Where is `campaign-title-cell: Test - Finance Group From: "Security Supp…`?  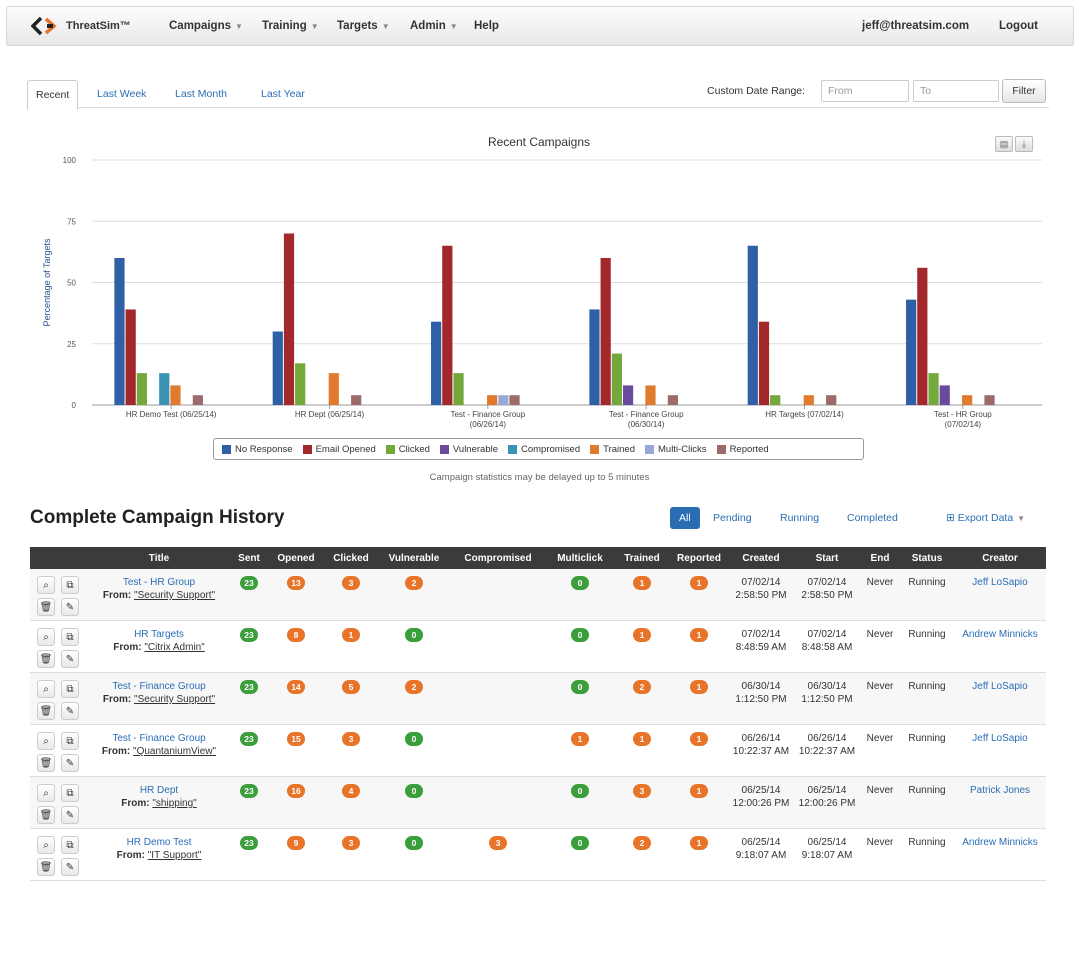
campaign-title-cell: Test - Finance Group From: "Security Supp… is located at coordinates (159, 698).